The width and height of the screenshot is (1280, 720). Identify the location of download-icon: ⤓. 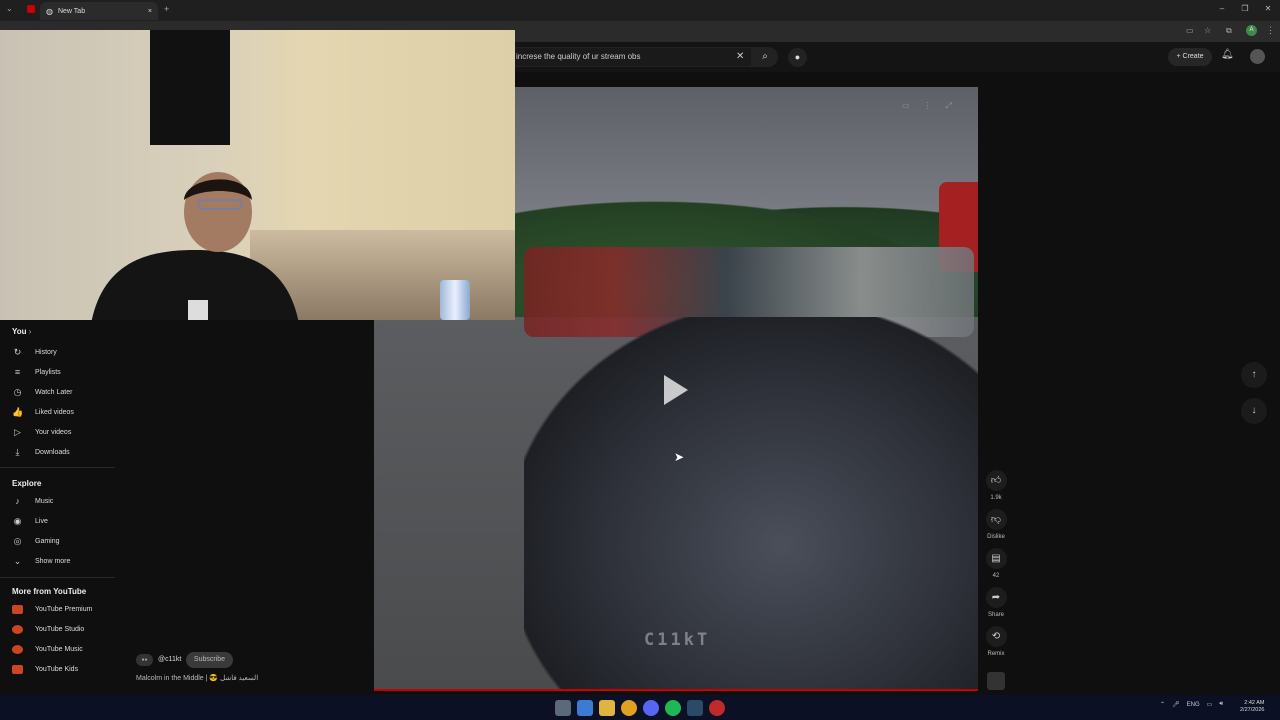
(17, 451).